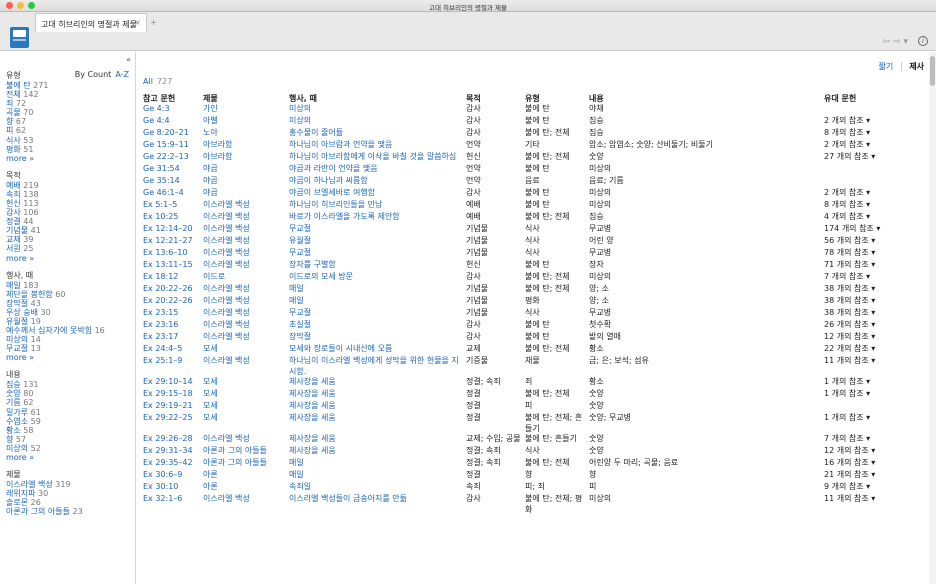  Describe the element at coordinates (932, 71) in the screenshot. I see `scroll-thumb` at that location.